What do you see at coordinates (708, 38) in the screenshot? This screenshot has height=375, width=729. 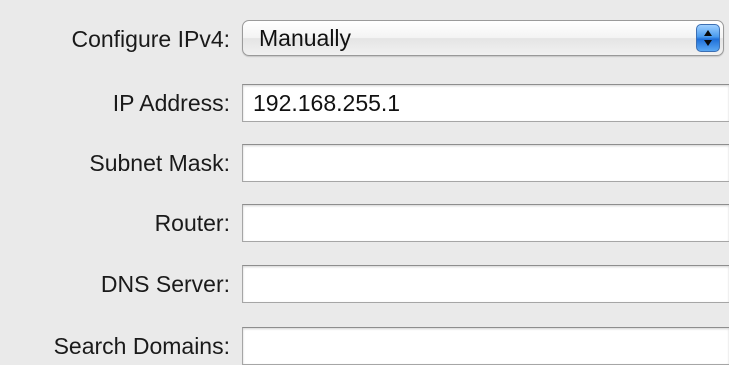 I see `up-down-arrows-icon` at bounding box center [708, 38].